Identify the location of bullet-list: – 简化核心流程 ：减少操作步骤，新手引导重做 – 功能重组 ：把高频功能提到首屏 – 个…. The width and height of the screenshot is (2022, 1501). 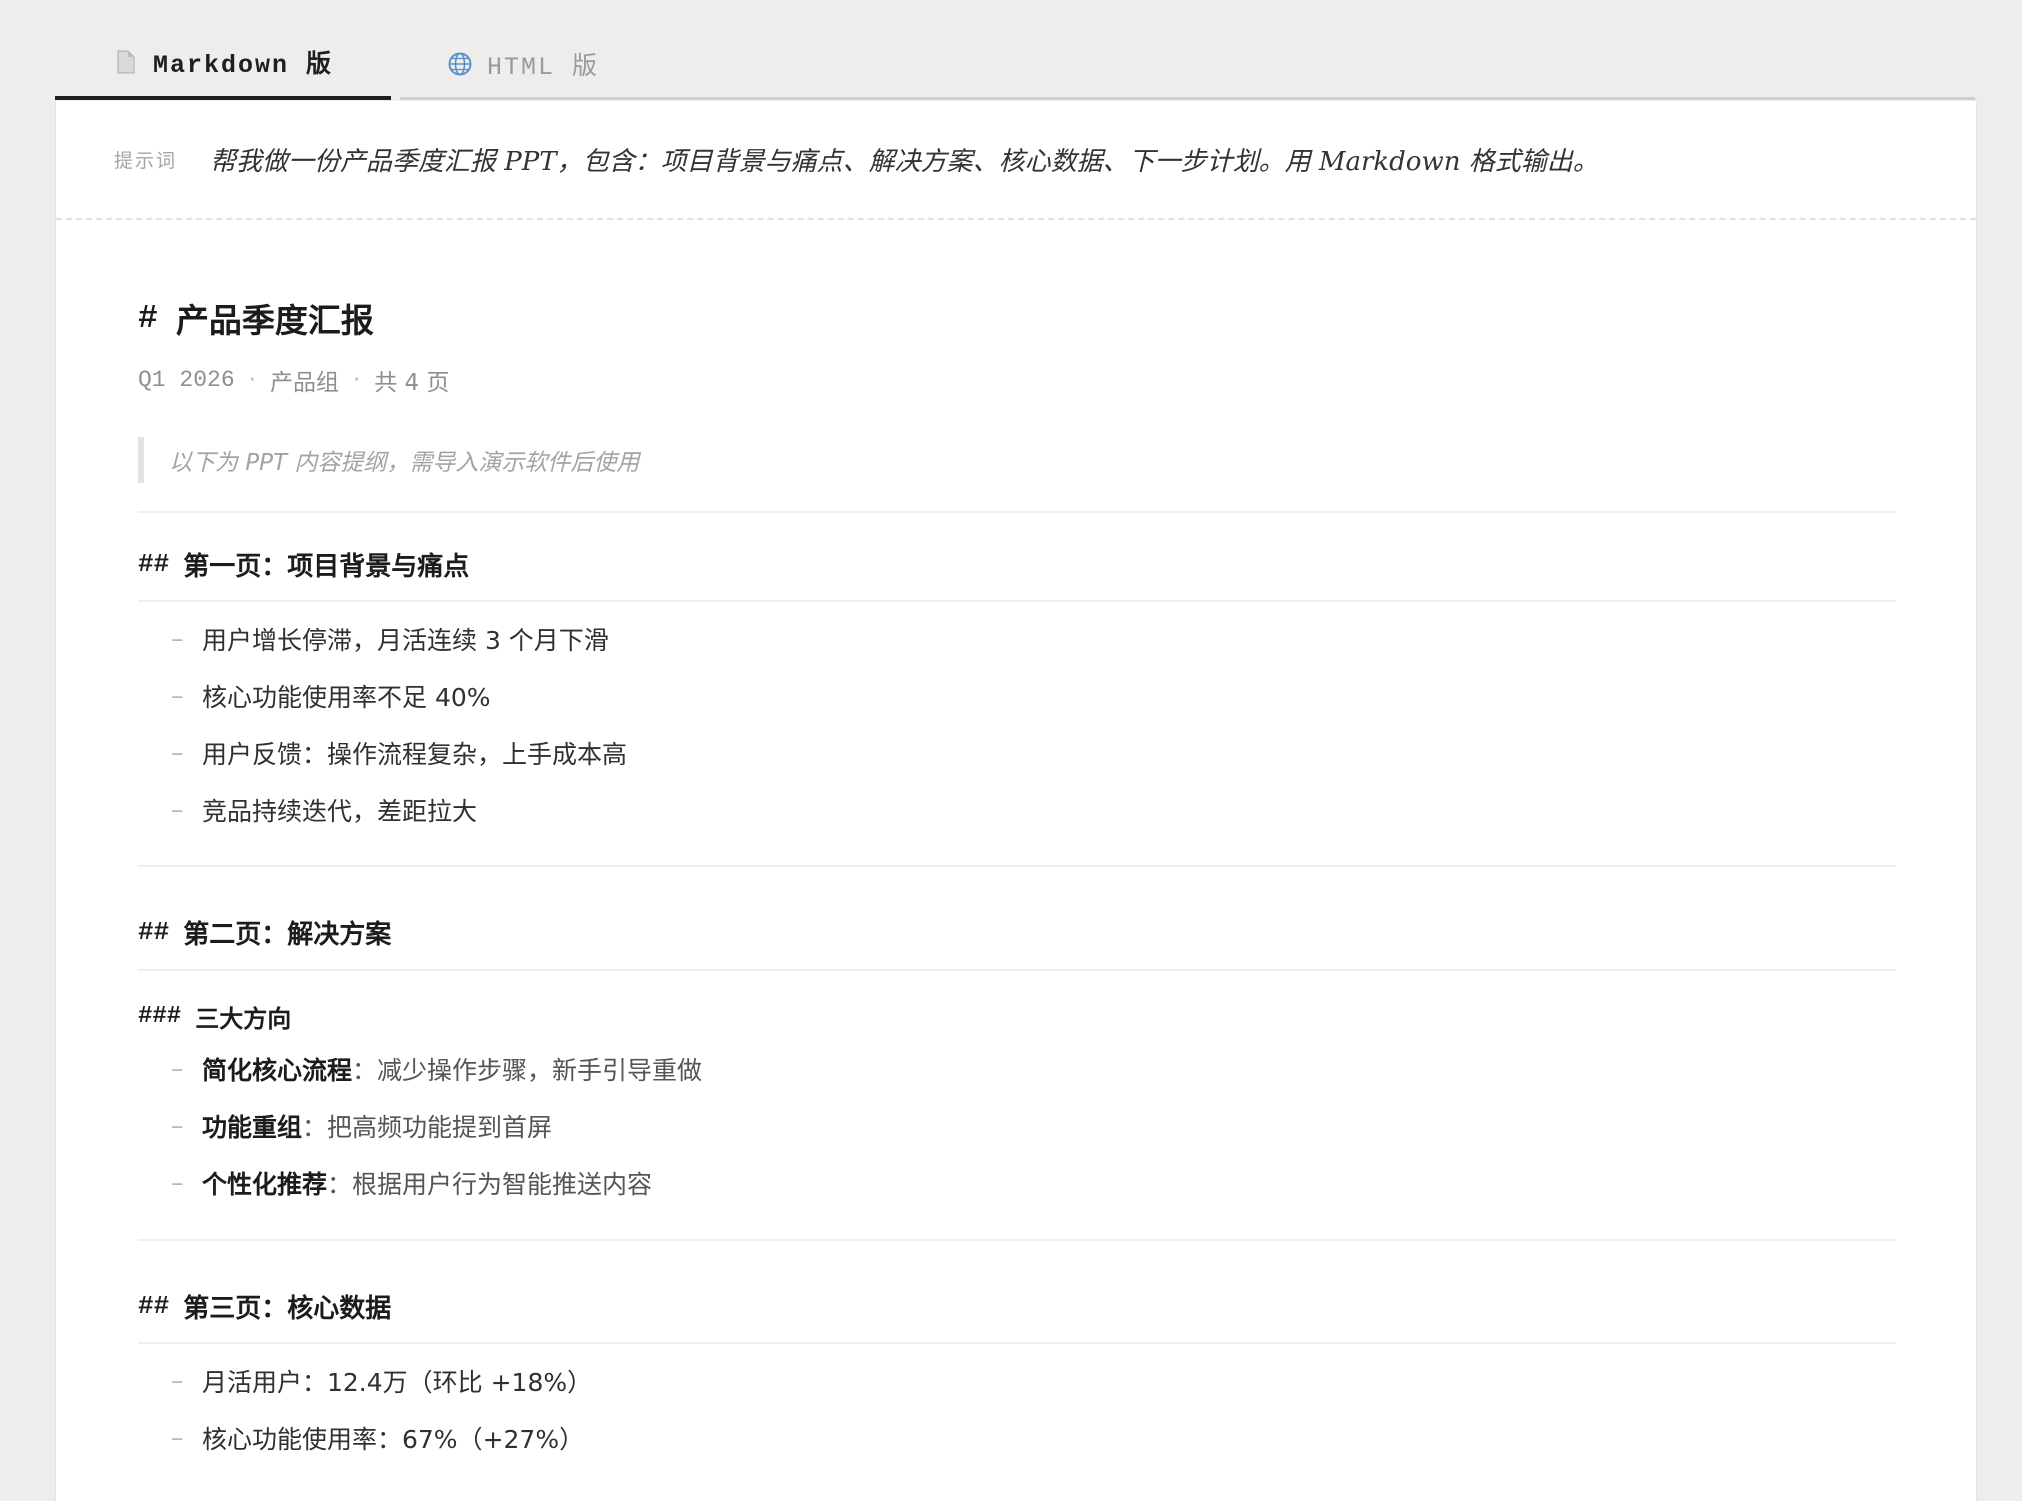
(1017, 1125).